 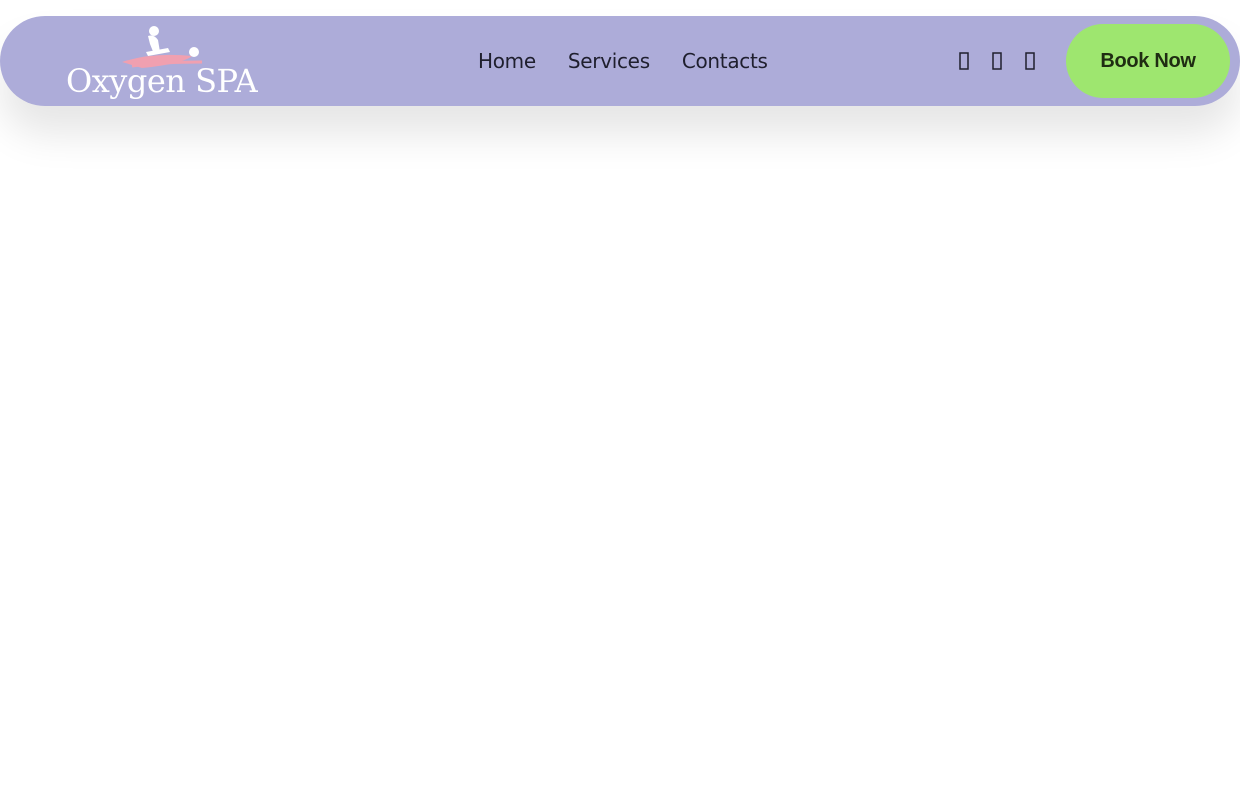 What do you see at coordinates (725, 61) in the screenshot?
I see `nav-contacts: Contacts` at bounding box center [725, 61].